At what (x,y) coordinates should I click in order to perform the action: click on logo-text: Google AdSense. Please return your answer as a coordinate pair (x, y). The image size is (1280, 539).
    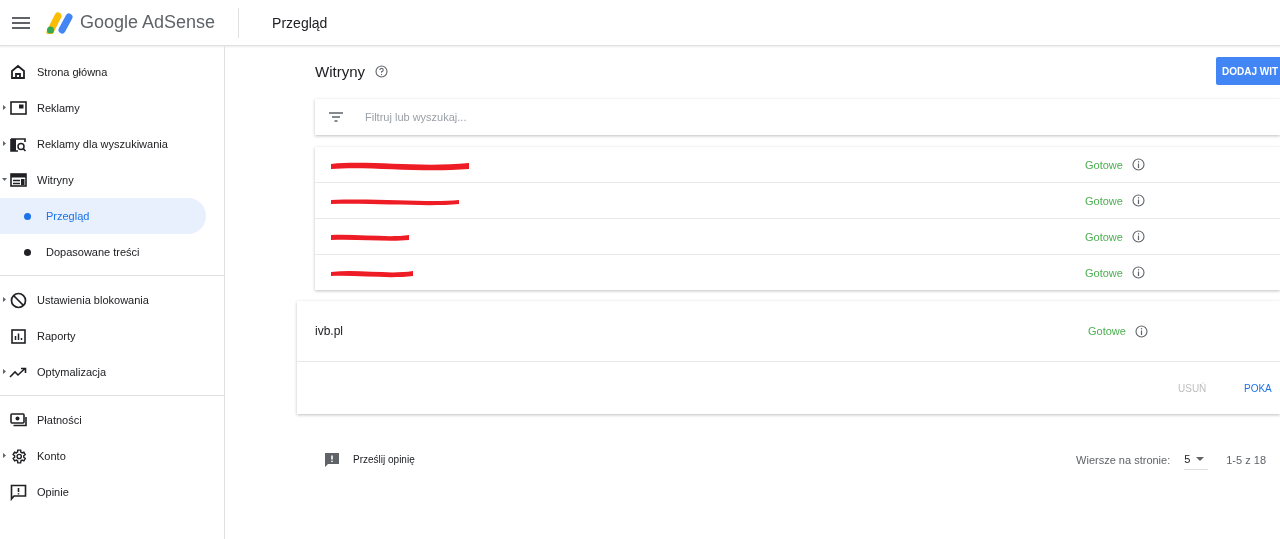
    Looking at the image, I should click on (148, 22).